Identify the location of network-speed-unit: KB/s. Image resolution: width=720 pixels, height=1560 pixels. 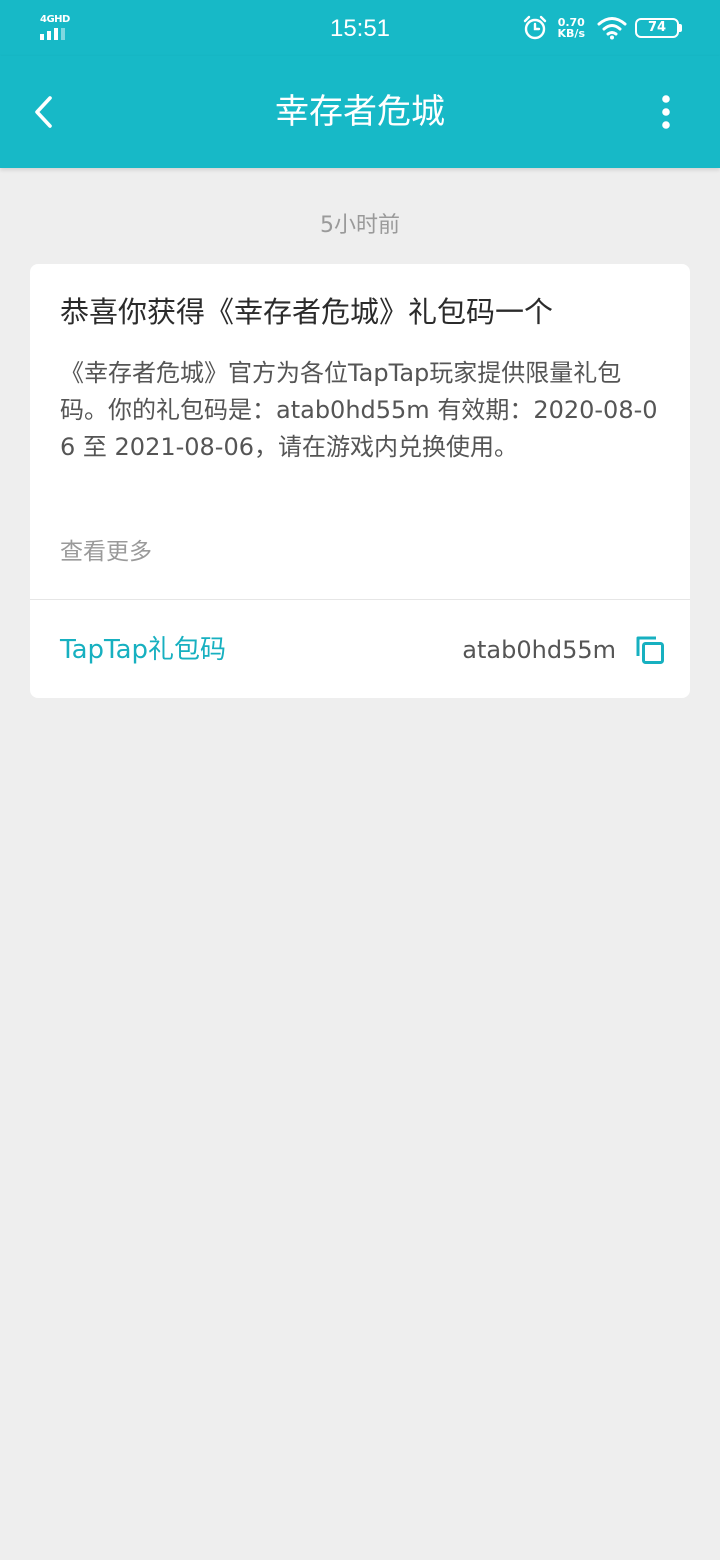
(571, 33).